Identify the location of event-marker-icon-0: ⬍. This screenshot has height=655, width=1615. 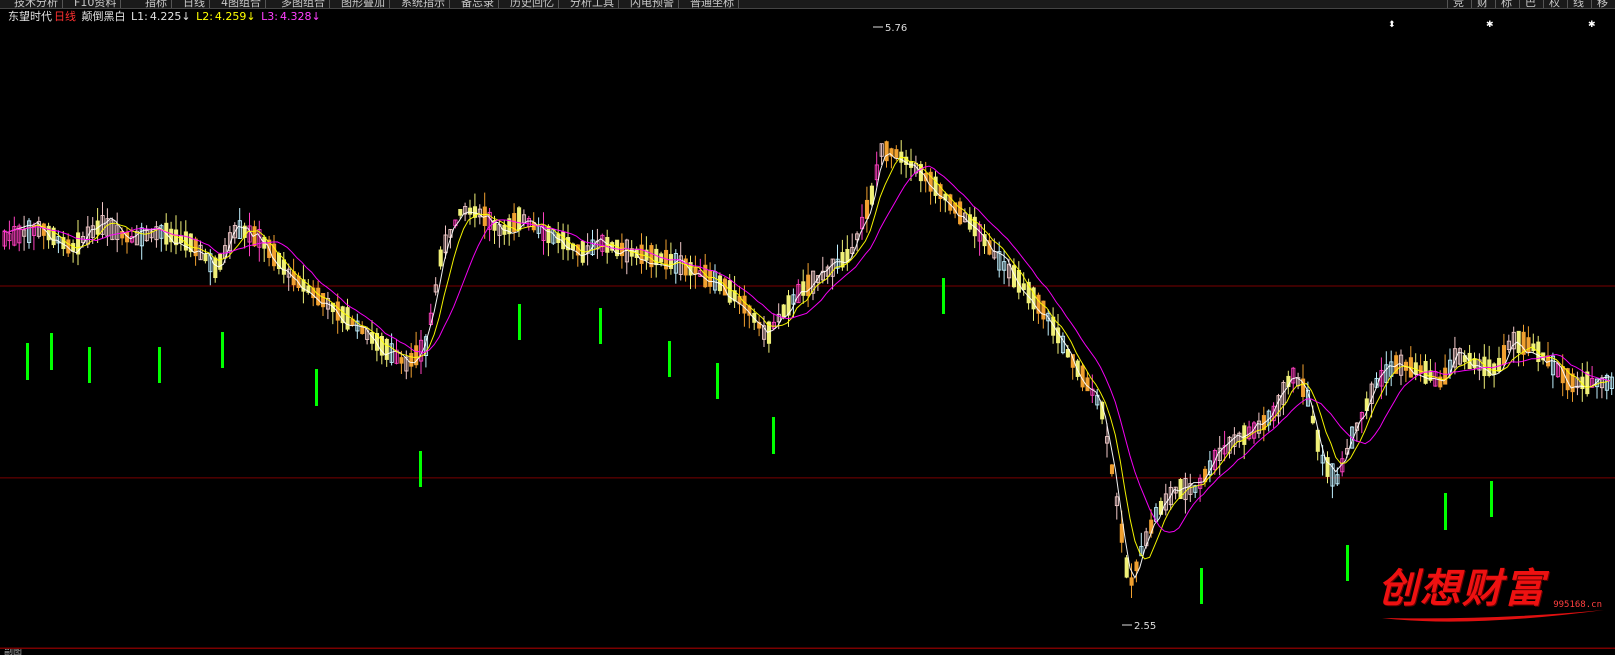
(1392, 25).